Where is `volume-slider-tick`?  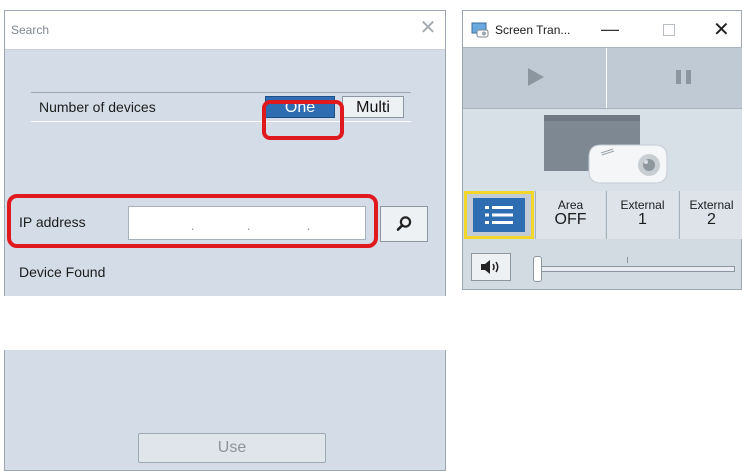 volume-slider-tick is located at coordinates (627, 260).